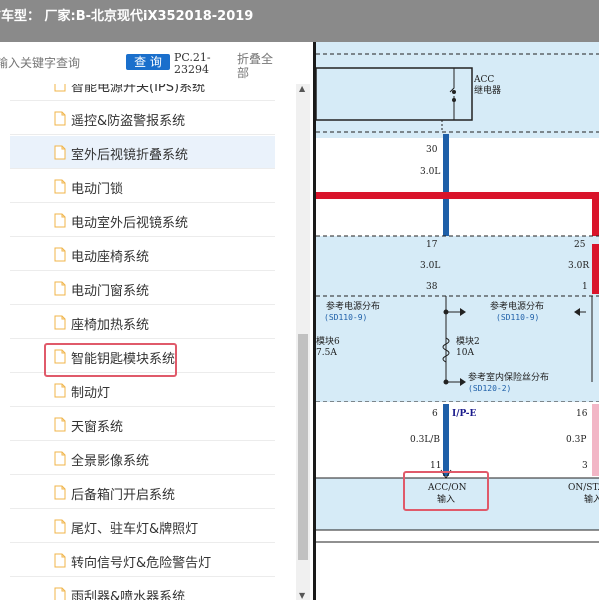 The height and width of the screenshot is (600, 599). What do you see at coordinates (128, 595) in the screenshot?
I see `tree-item-label: 雨刮器&喷水器系统` at bounding box center [128, 595].